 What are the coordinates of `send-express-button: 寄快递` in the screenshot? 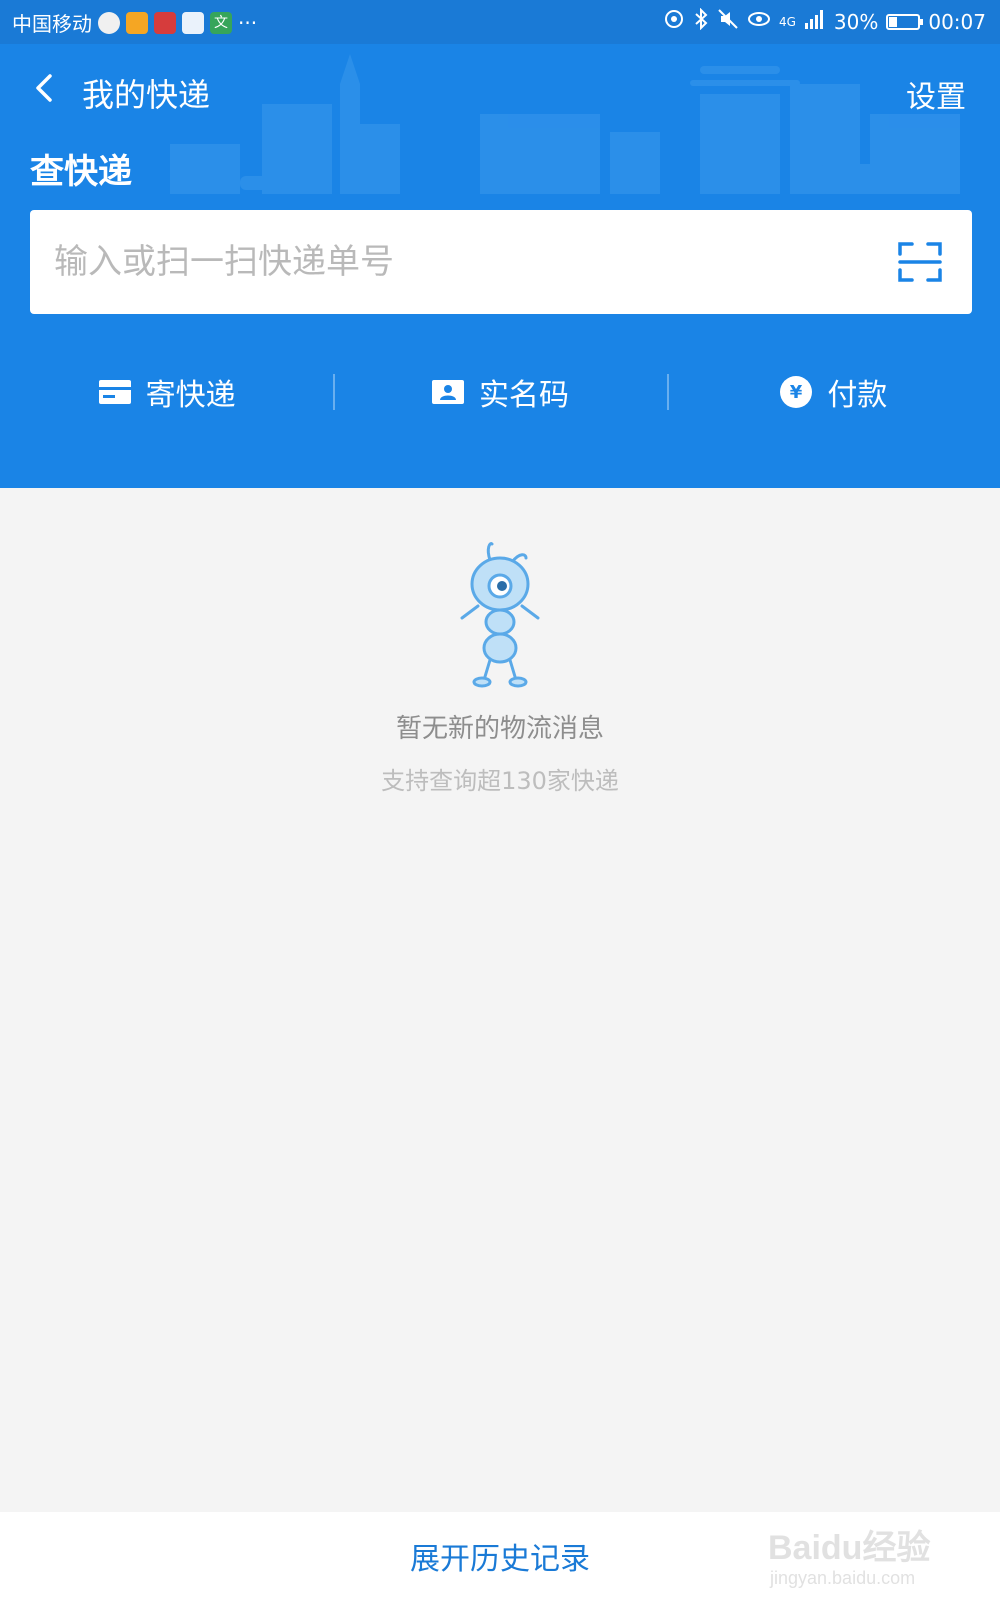 It's located at (166, 392).